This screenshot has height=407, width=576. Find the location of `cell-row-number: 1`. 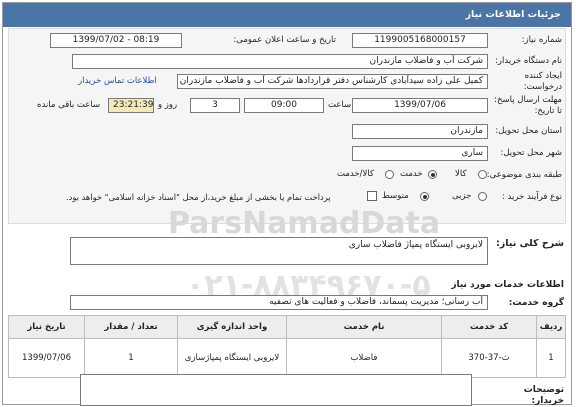

cell-row-number: 1 is located at coordinates (551, 358).